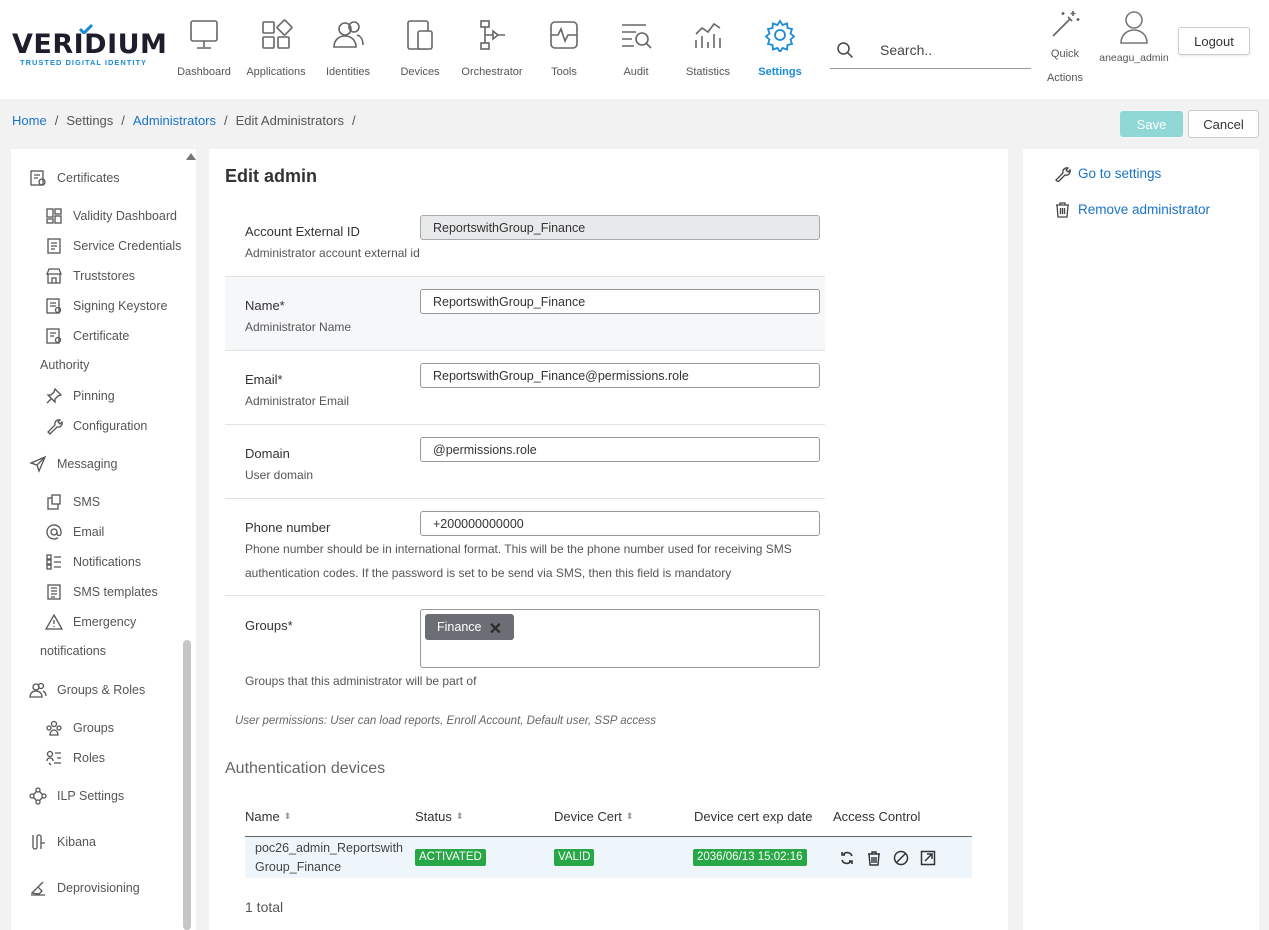  Describe the element at coordinates (433, 816) in the screenshot. I see `col-header-label: Status` at that location.